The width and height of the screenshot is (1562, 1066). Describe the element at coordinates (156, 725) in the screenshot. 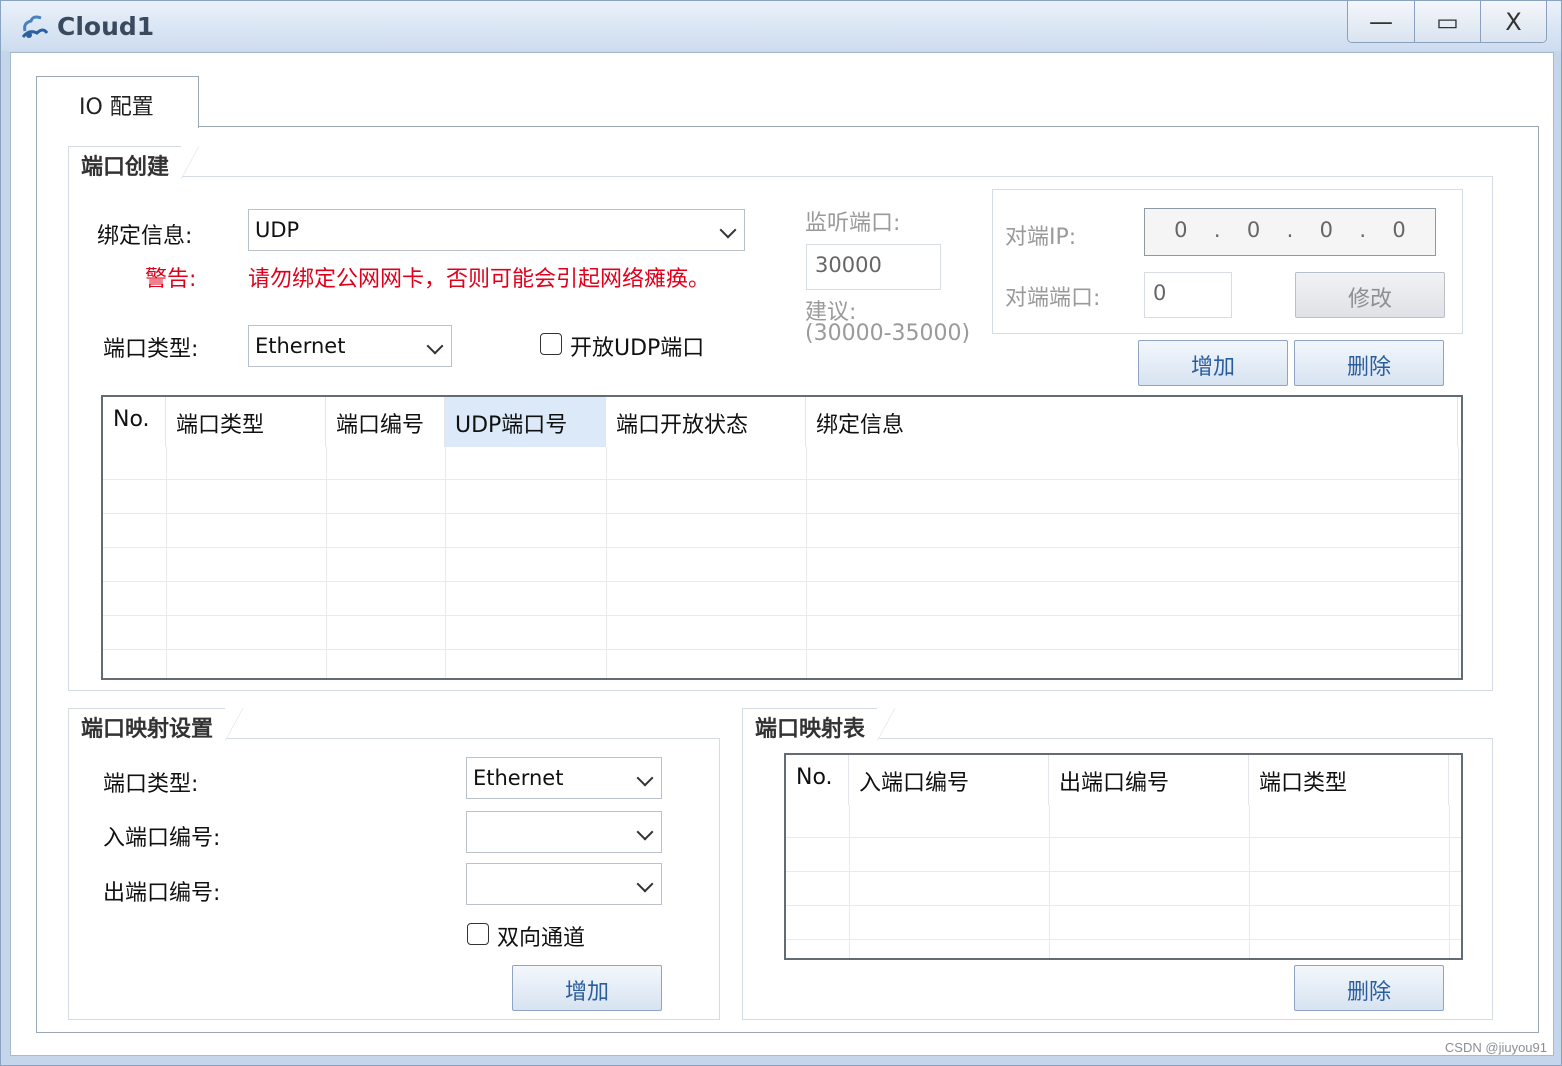

I see `port-mapping-title: 端口映射设置` at that location.